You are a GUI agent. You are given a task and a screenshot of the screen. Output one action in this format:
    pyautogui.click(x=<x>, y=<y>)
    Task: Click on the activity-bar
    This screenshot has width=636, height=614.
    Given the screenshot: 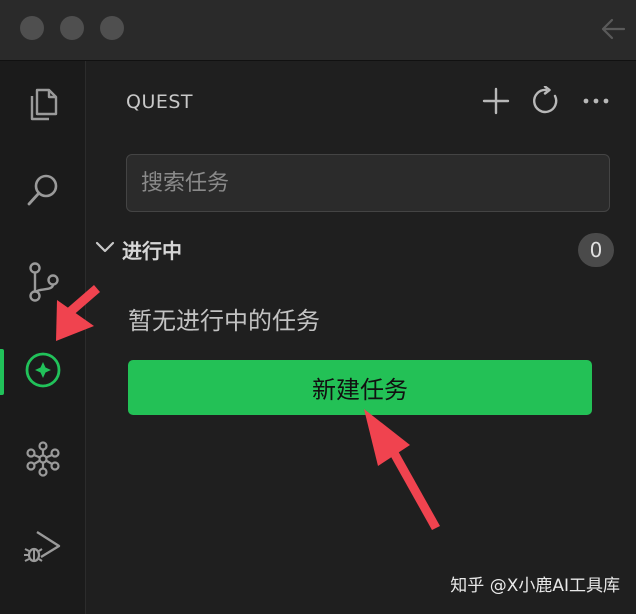 What is the action you would take?
    pyautogui.click(x=43, y=337)
    